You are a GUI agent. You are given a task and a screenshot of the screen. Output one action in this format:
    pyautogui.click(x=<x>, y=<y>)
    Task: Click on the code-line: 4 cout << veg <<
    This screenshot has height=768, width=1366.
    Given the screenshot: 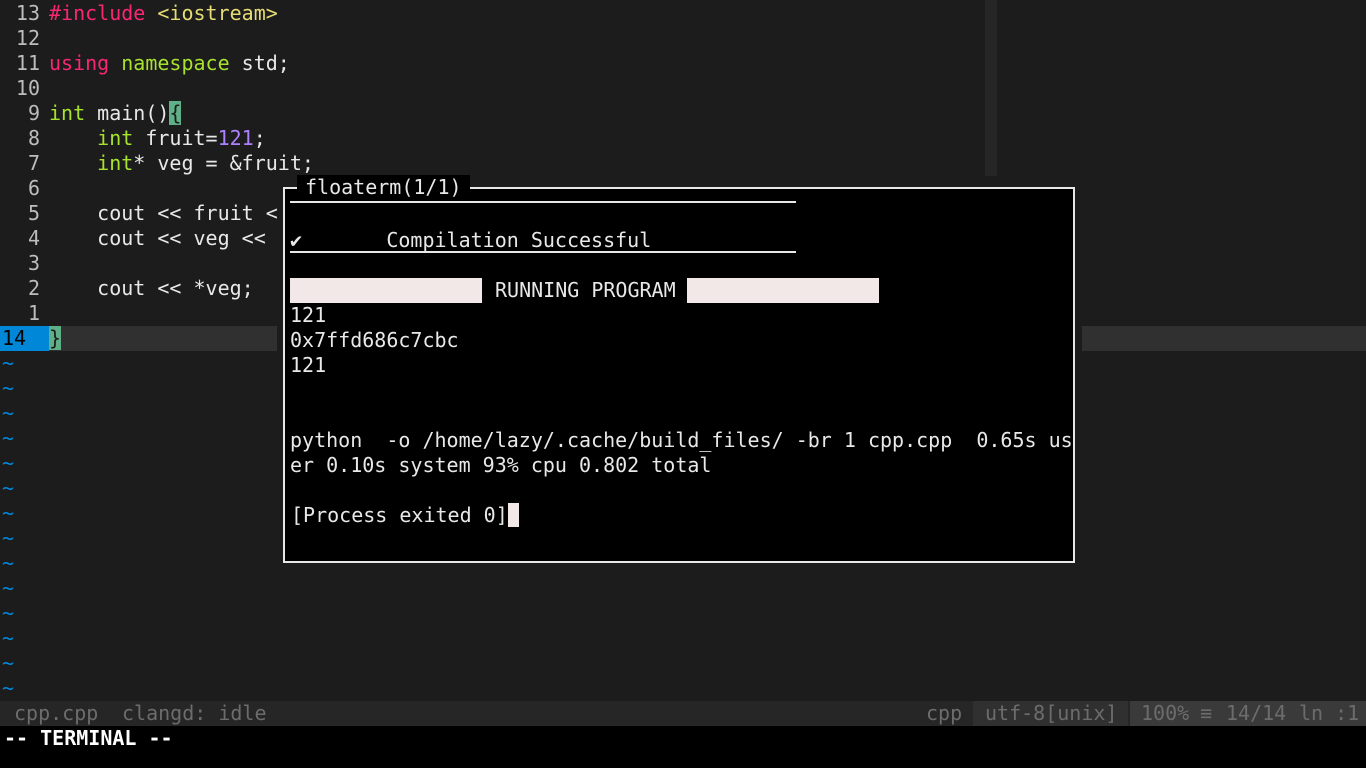 What is the action you would take?
    pyautogui.click(x=138, y=238)
    